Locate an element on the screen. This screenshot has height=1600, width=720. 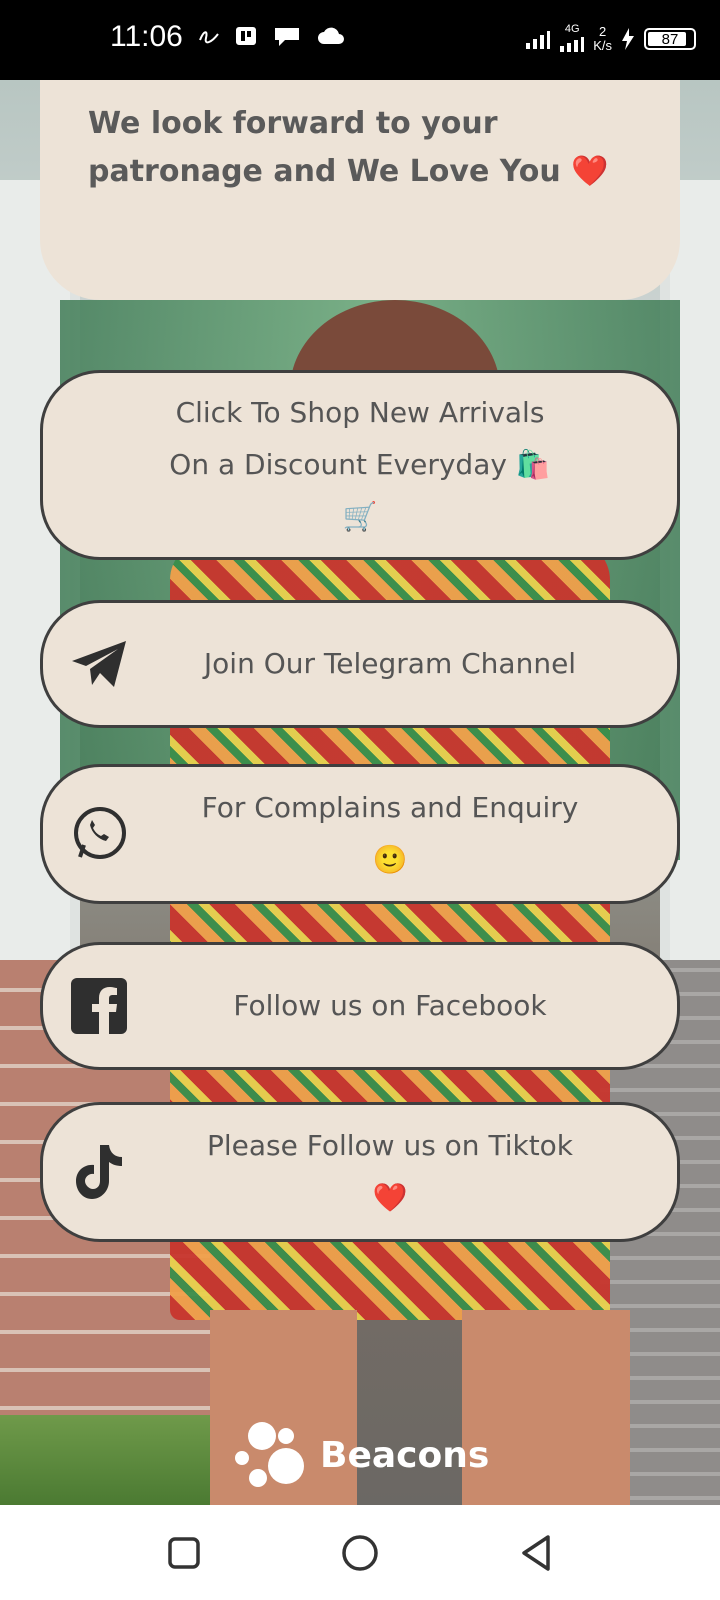
tiktok-line-1: Please Follow us on Tiktok is located at coordinates (390, 1145).